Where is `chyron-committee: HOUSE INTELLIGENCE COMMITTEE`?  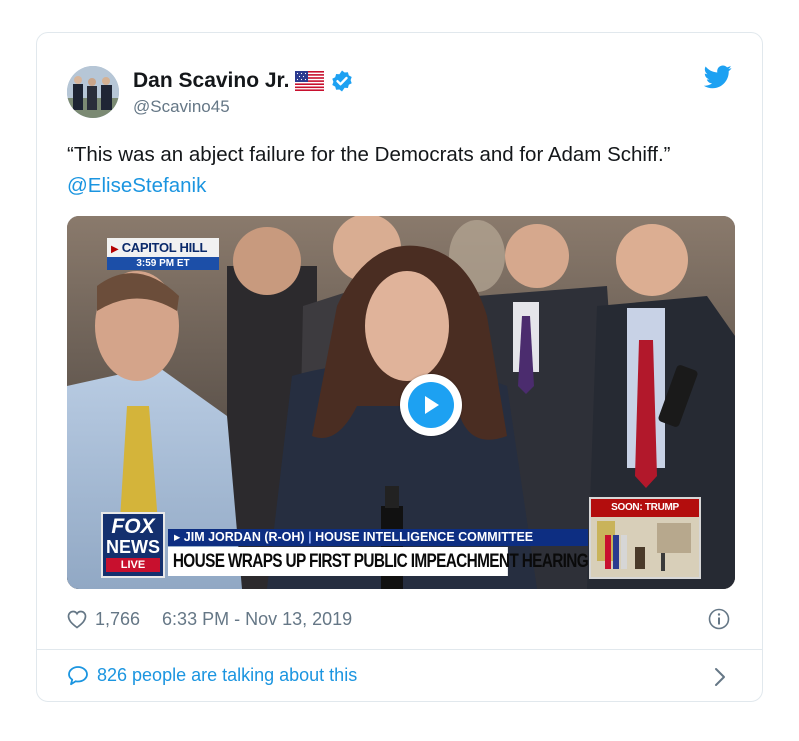
chyron-committee: HOUSE INTELLIGENCE COMMITTEE is located at coordinates (424, 537).